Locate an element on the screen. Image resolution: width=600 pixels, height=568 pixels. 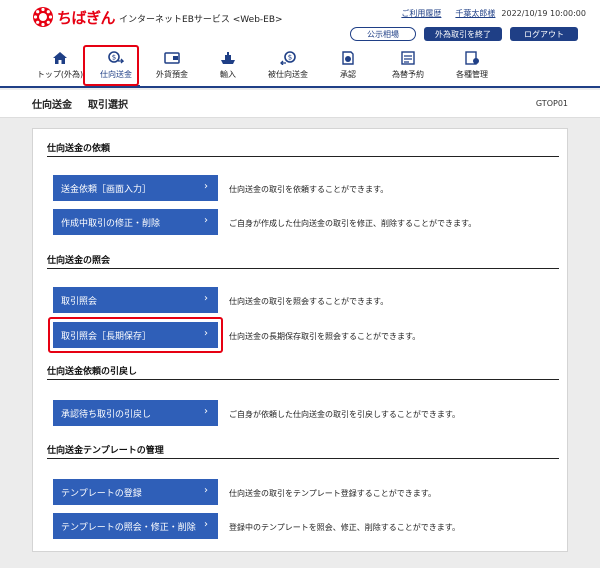
public-rates-button: 公示相場 is located at coordinates (383, 34).